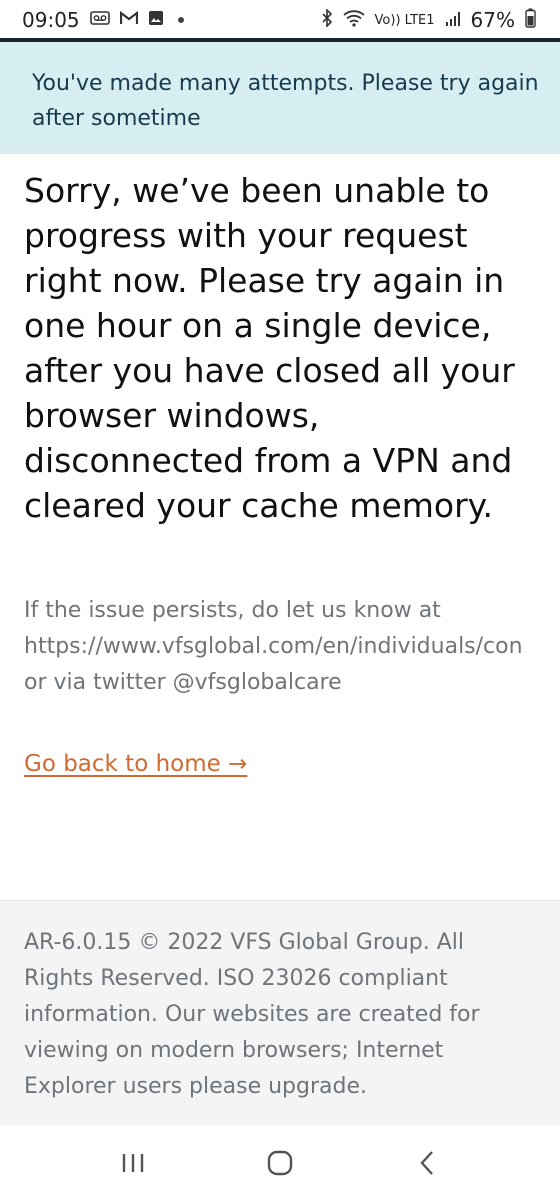 Image resolution: width=560 pixels, height=1200 pixels. Describe the element at coordinates (183, 682) in the screenshot. I see `help-line-3: or via twitter @vfsglobalcare` at that location.